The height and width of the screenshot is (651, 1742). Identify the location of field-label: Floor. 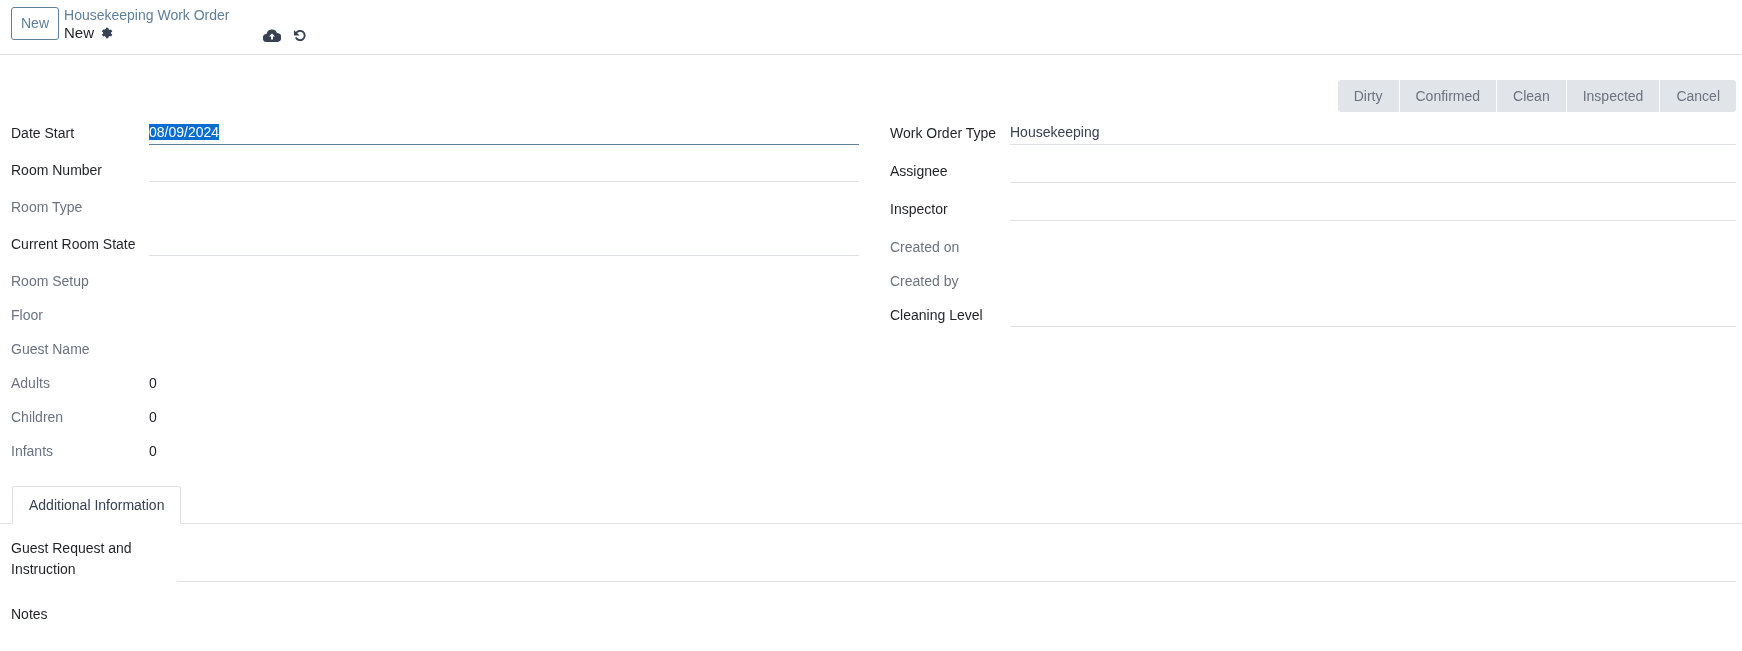
(27, 315).